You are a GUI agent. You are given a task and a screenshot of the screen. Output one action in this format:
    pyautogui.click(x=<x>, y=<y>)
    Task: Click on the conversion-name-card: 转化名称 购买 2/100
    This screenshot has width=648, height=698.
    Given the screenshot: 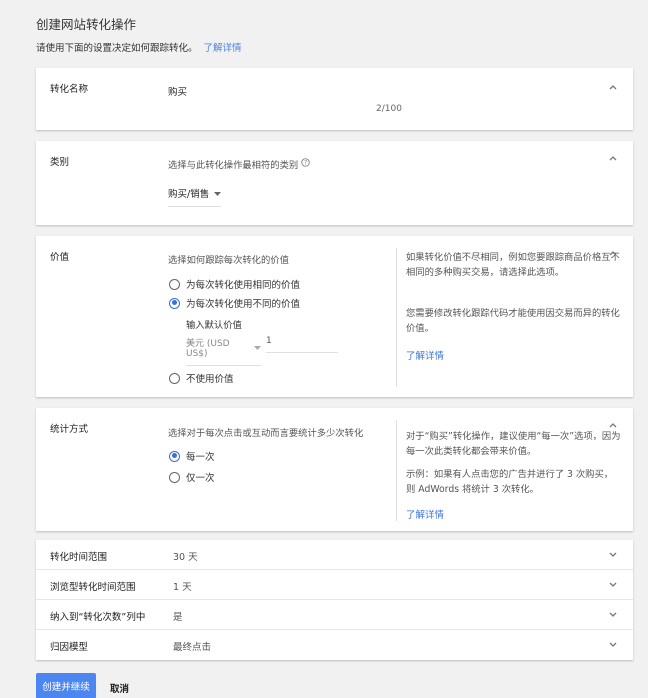 What is the action you would take?
    pyautogui.click(x=334, y=99)
    